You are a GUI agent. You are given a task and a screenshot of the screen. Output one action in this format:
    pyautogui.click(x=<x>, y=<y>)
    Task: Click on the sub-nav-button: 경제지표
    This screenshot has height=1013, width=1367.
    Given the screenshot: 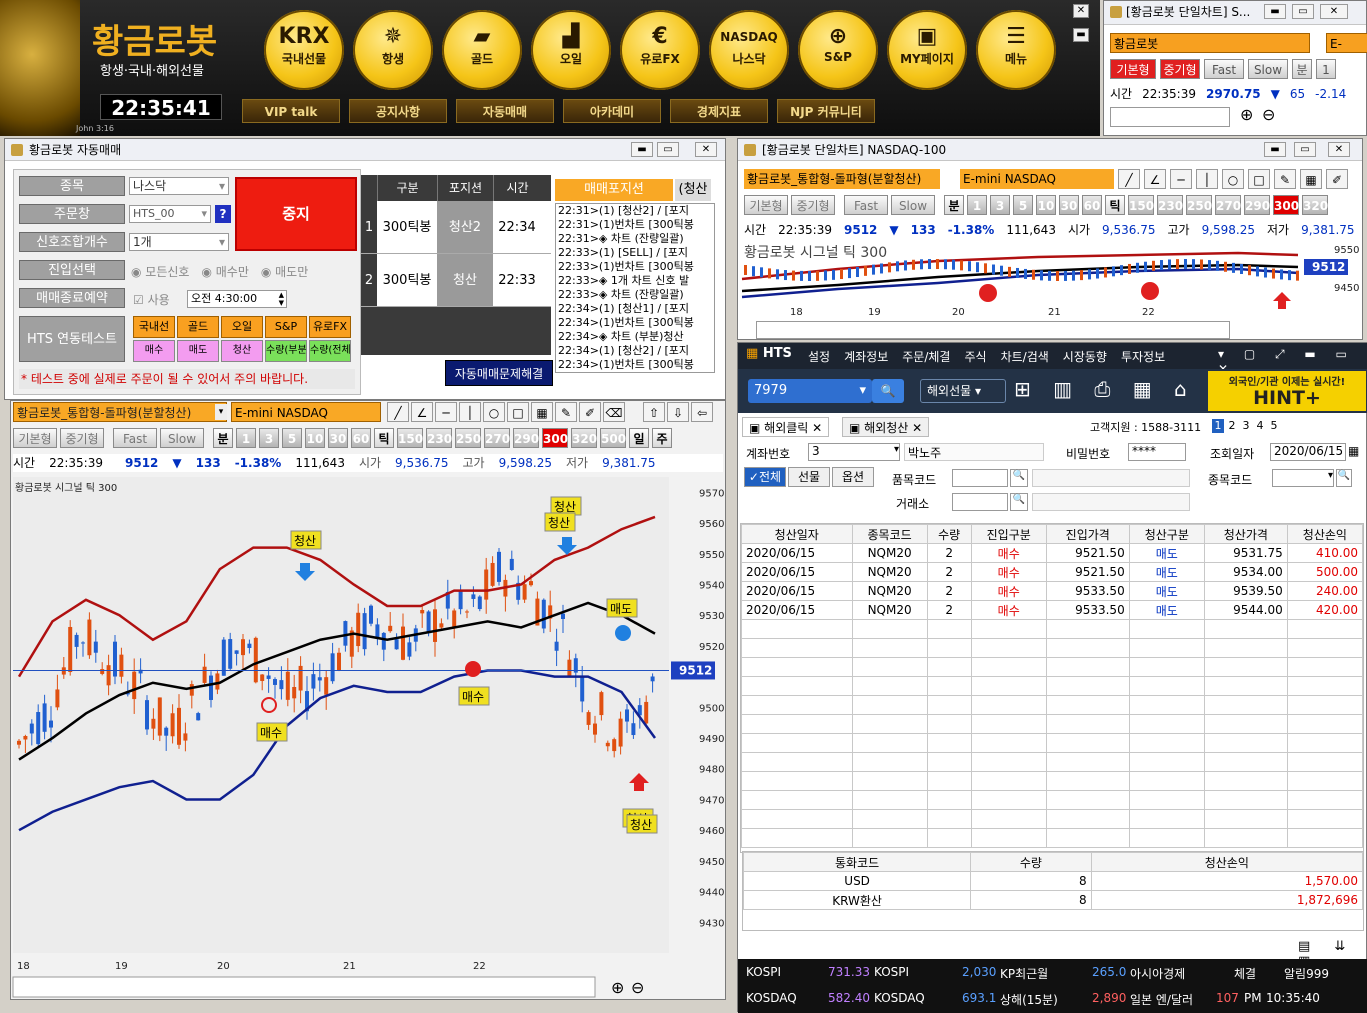 What is the action you would take?
    pyautogui.click(x=719, y=111)
    